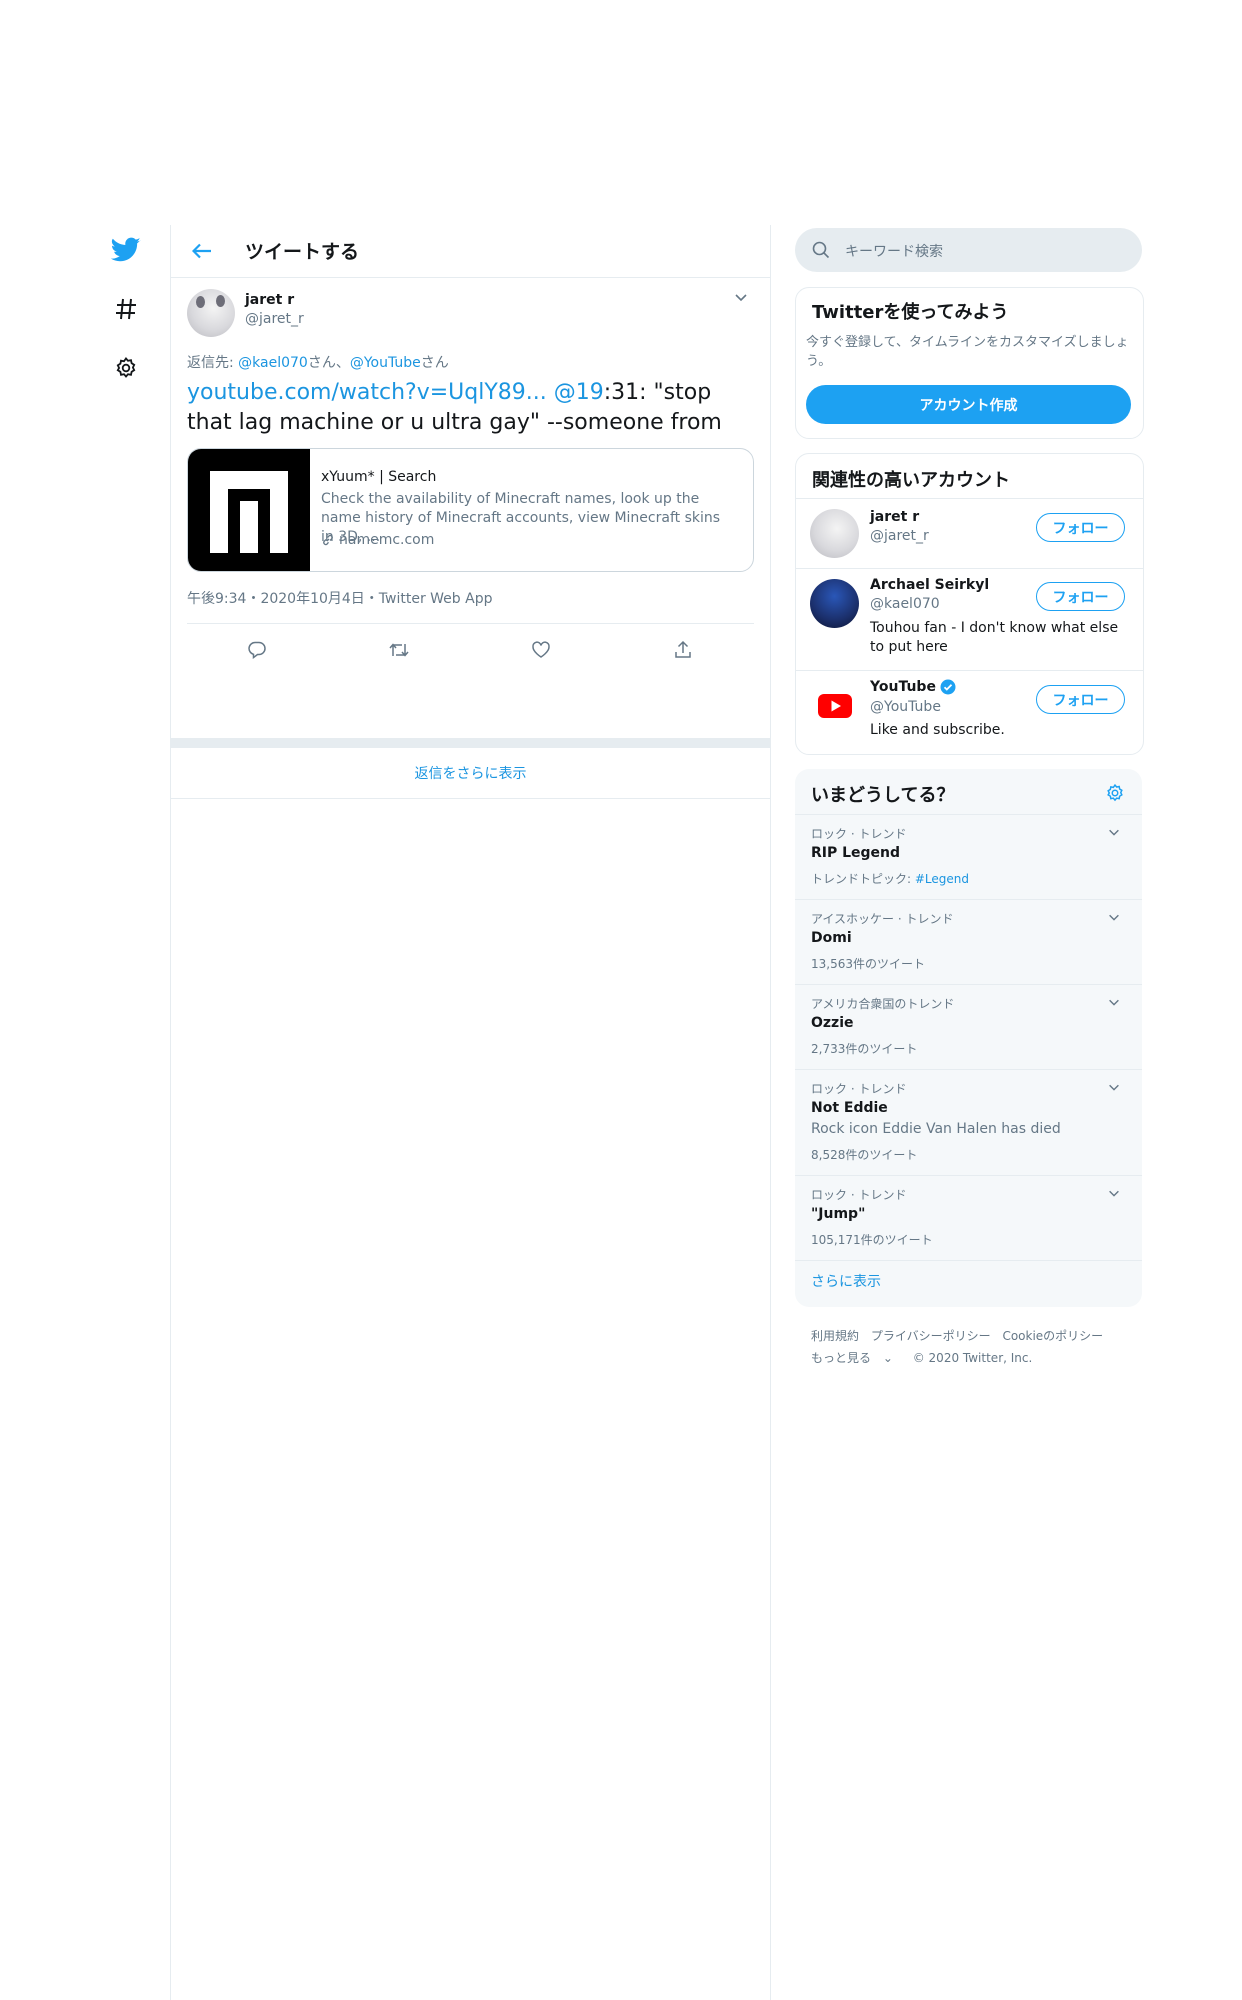 This screenshot has width=1242, height=2000. What do you see at coordinates (470, 768) in the screenshot?
I see `show-more-replies-button: 返信をさらに表示` at bounding box center [470, 768].